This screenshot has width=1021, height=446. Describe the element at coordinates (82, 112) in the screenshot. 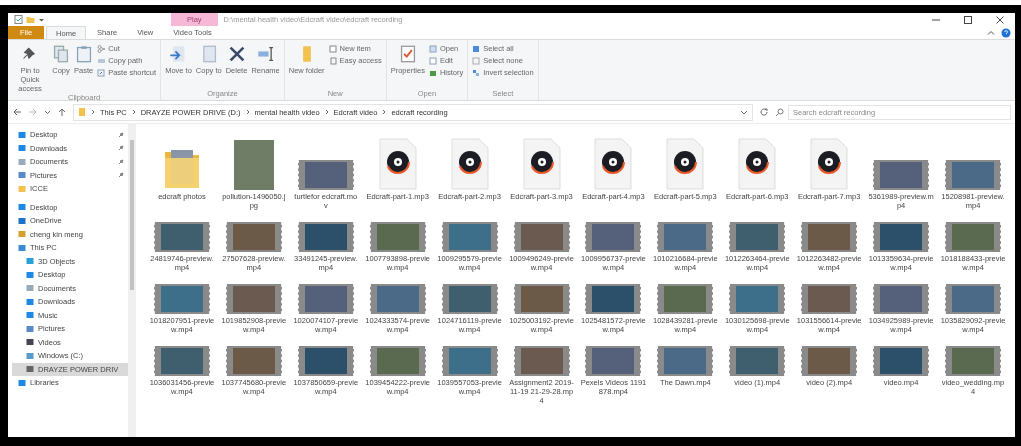

I see `folder-icon` at that location.